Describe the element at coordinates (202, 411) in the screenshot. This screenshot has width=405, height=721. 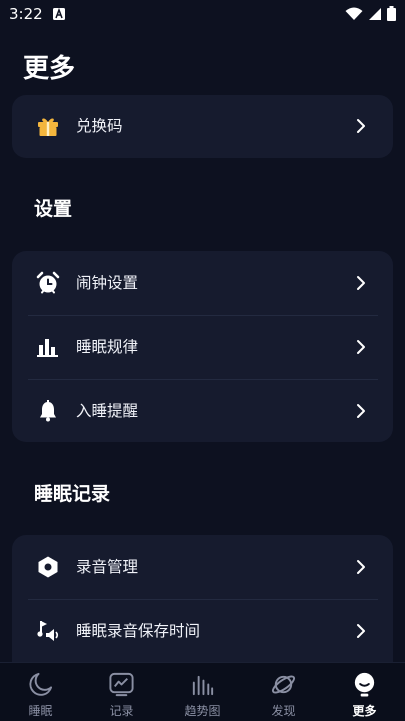
I see `sleep-reminder-row: 入睡提醒` at that location.